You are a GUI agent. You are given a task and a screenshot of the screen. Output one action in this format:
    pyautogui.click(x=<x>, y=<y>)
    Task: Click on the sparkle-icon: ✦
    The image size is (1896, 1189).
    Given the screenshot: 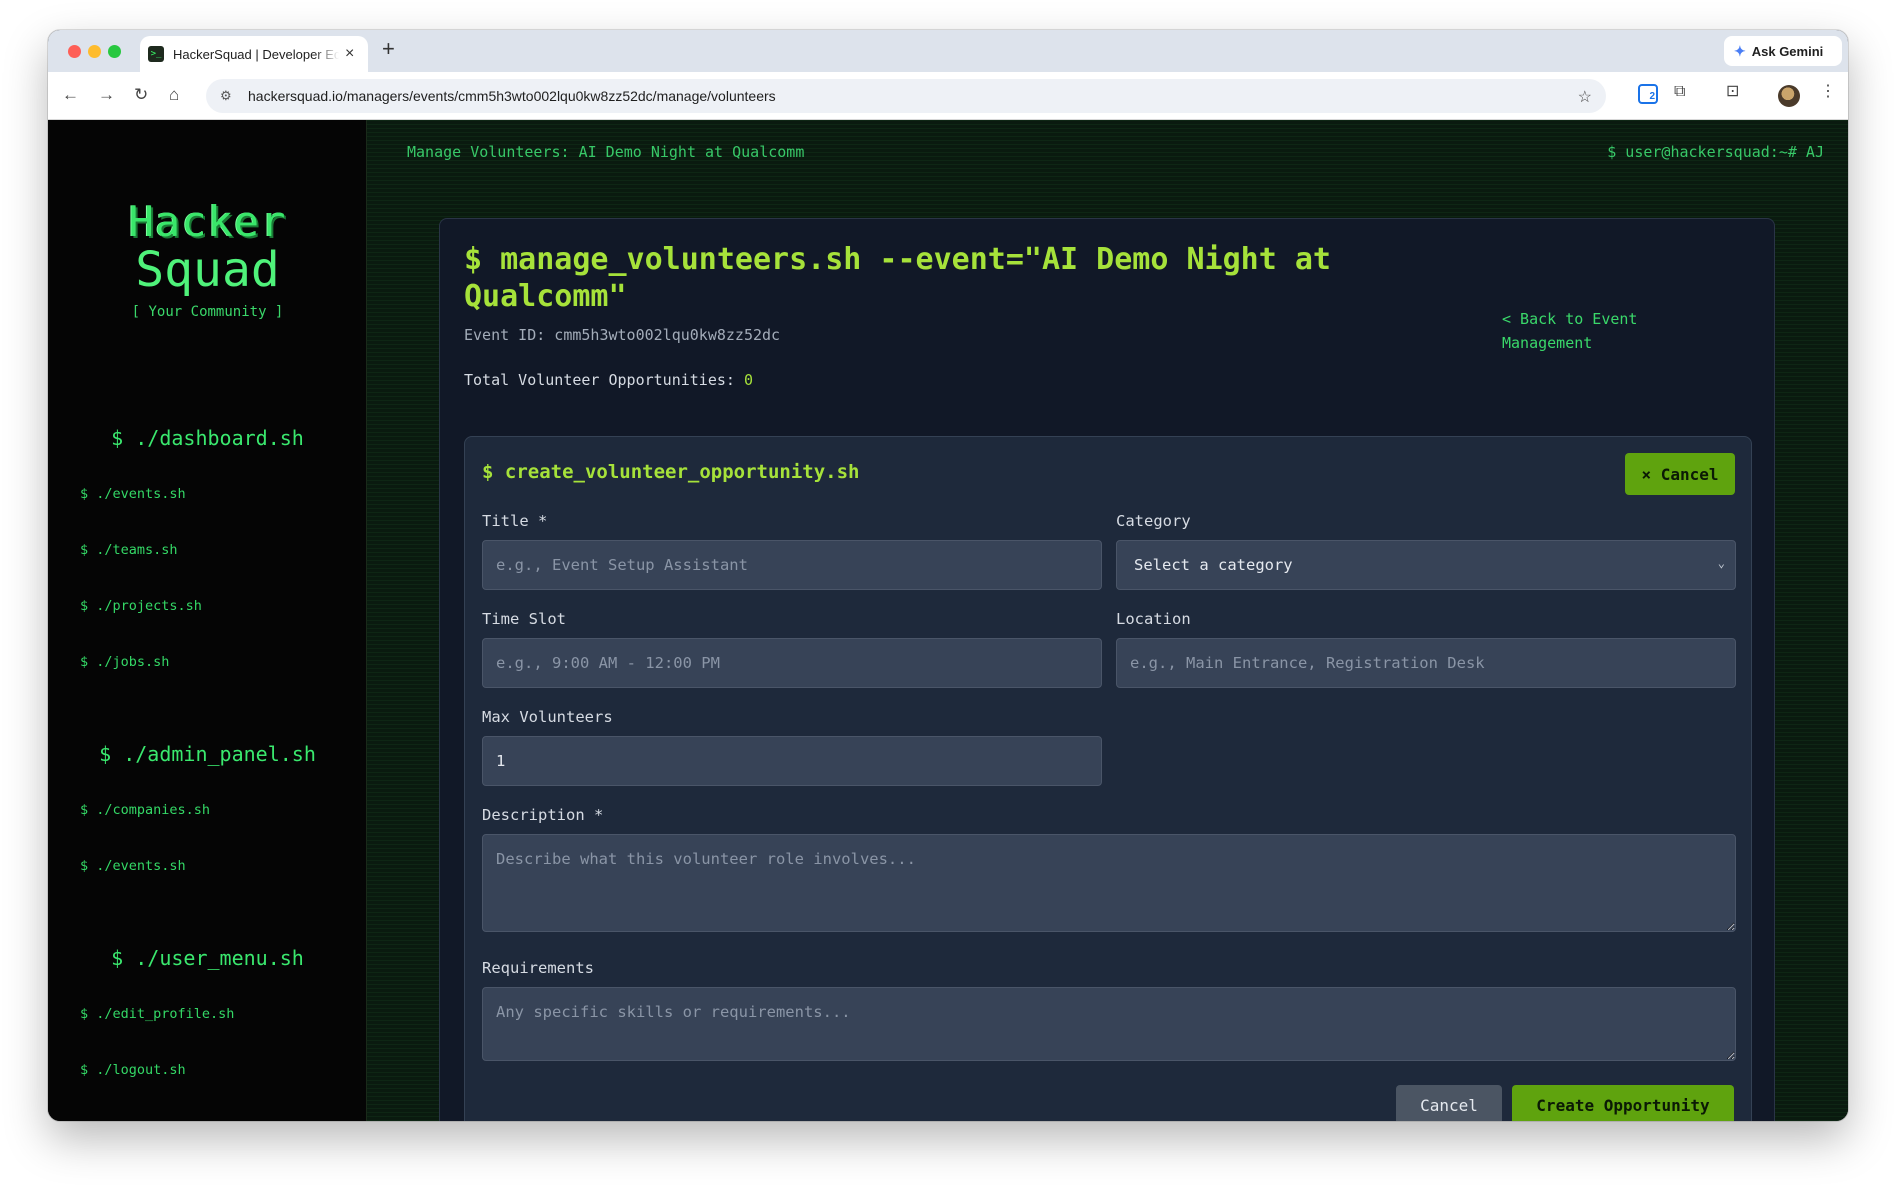 What is the action you would take?
    pyautogui.click(x=1740, y=50)
    